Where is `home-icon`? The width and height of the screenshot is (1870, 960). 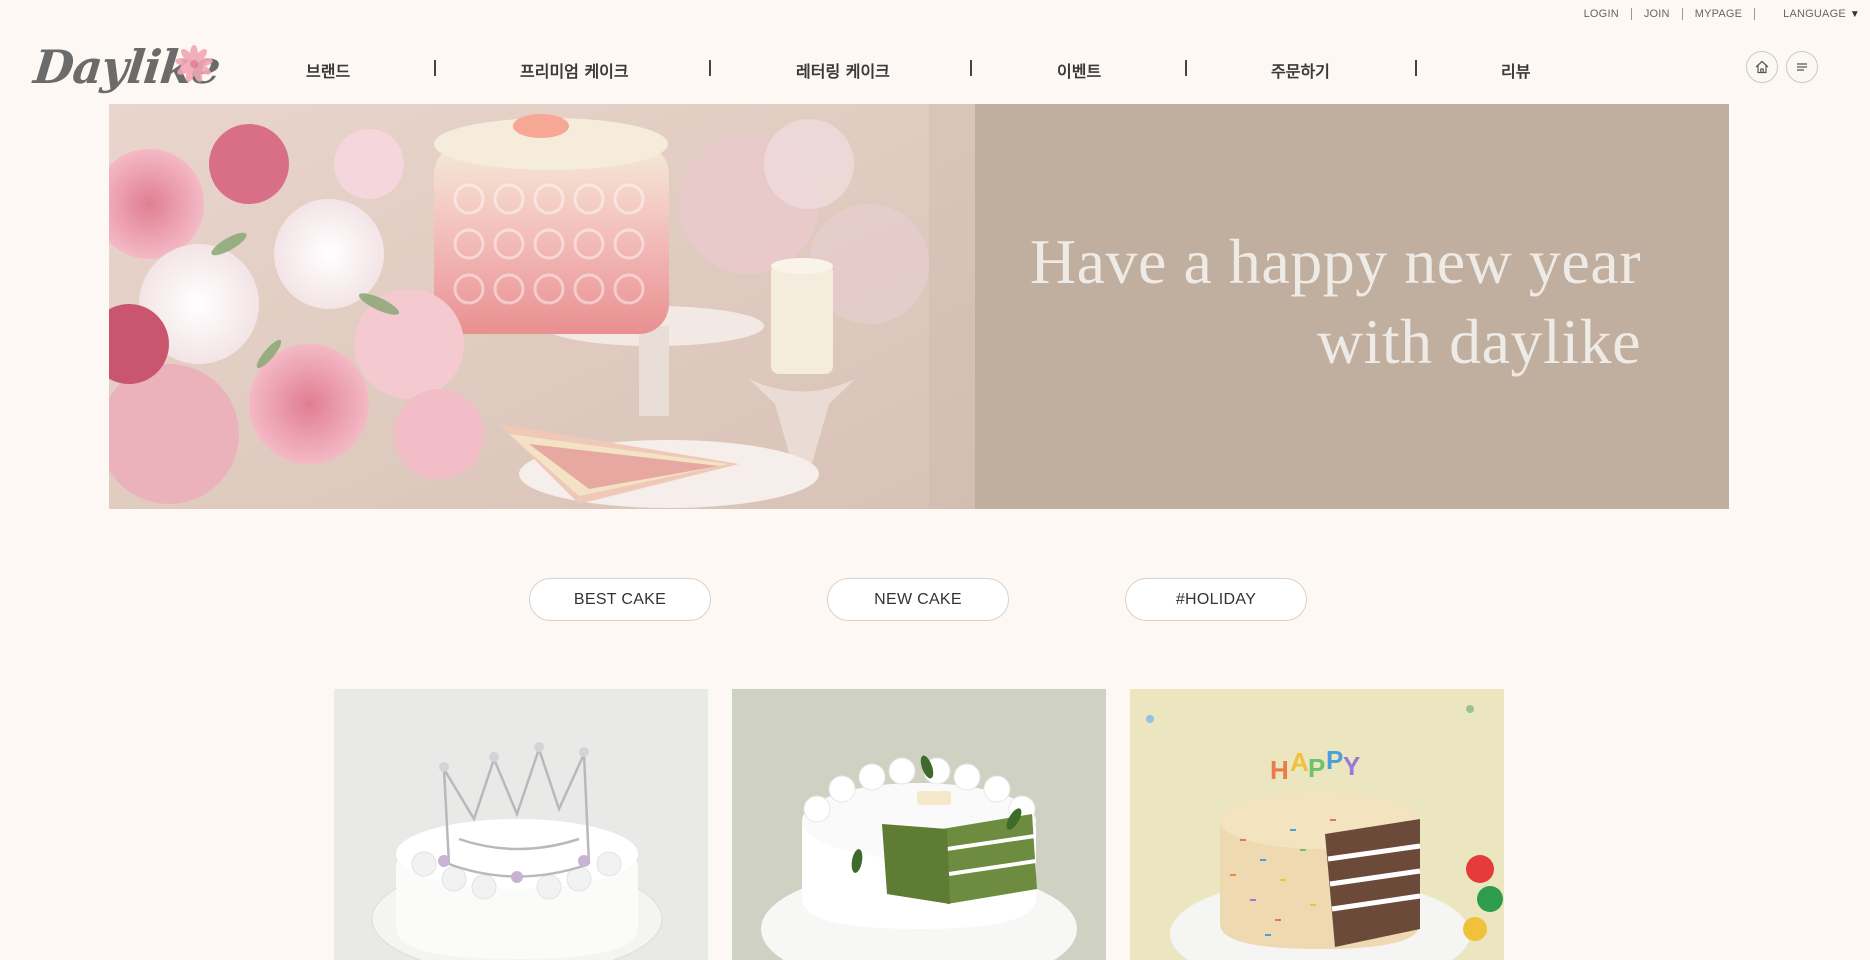 home-icon is located at coordinates (1762, 67).